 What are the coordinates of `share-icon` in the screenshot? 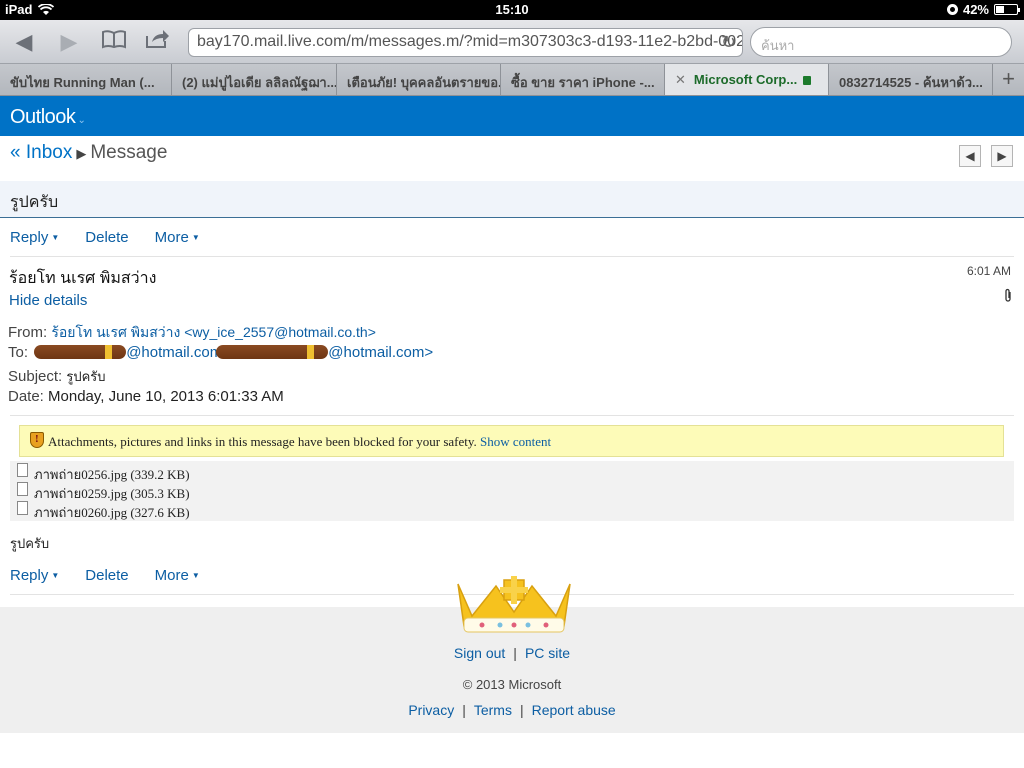 It's located at (157, 42).